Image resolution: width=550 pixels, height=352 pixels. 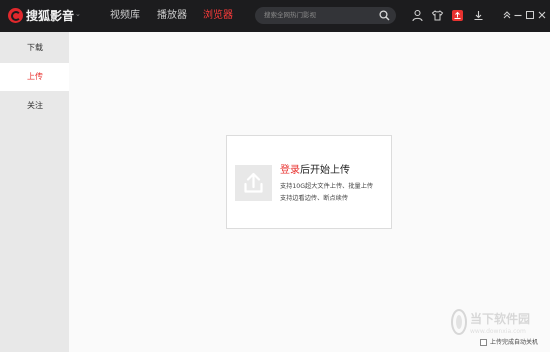 I want to click on login-link: 登录, so click(x=290, y=170).